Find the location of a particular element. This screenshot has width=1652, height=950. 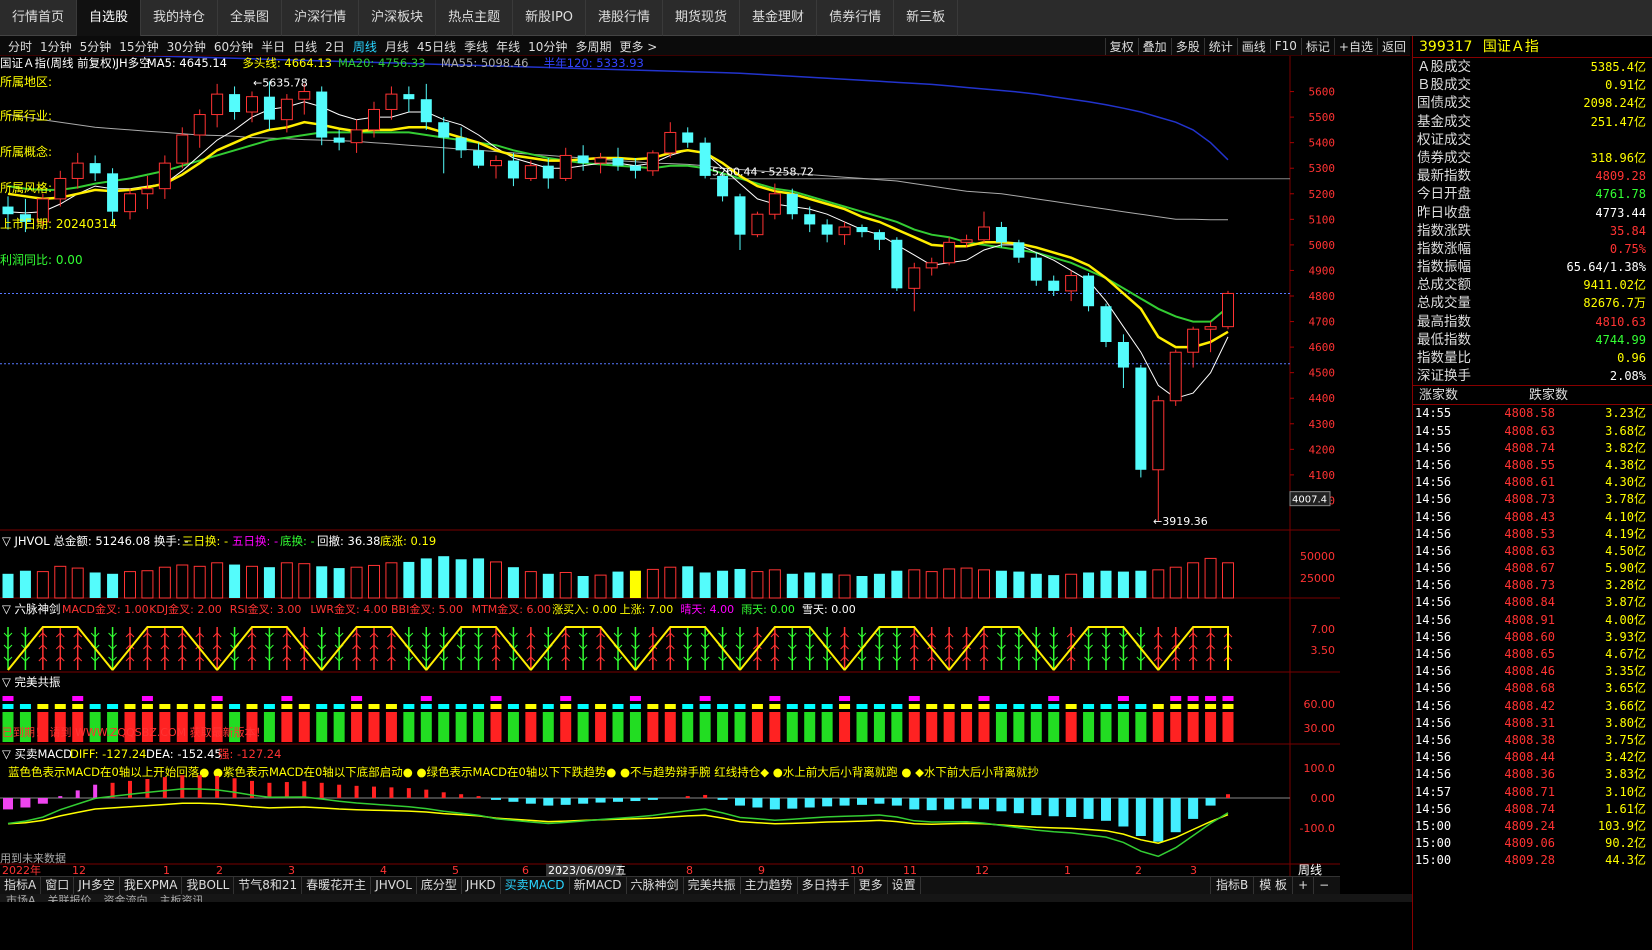

indicator-tab-1: 窗口 is located at coordinates (58, 885).